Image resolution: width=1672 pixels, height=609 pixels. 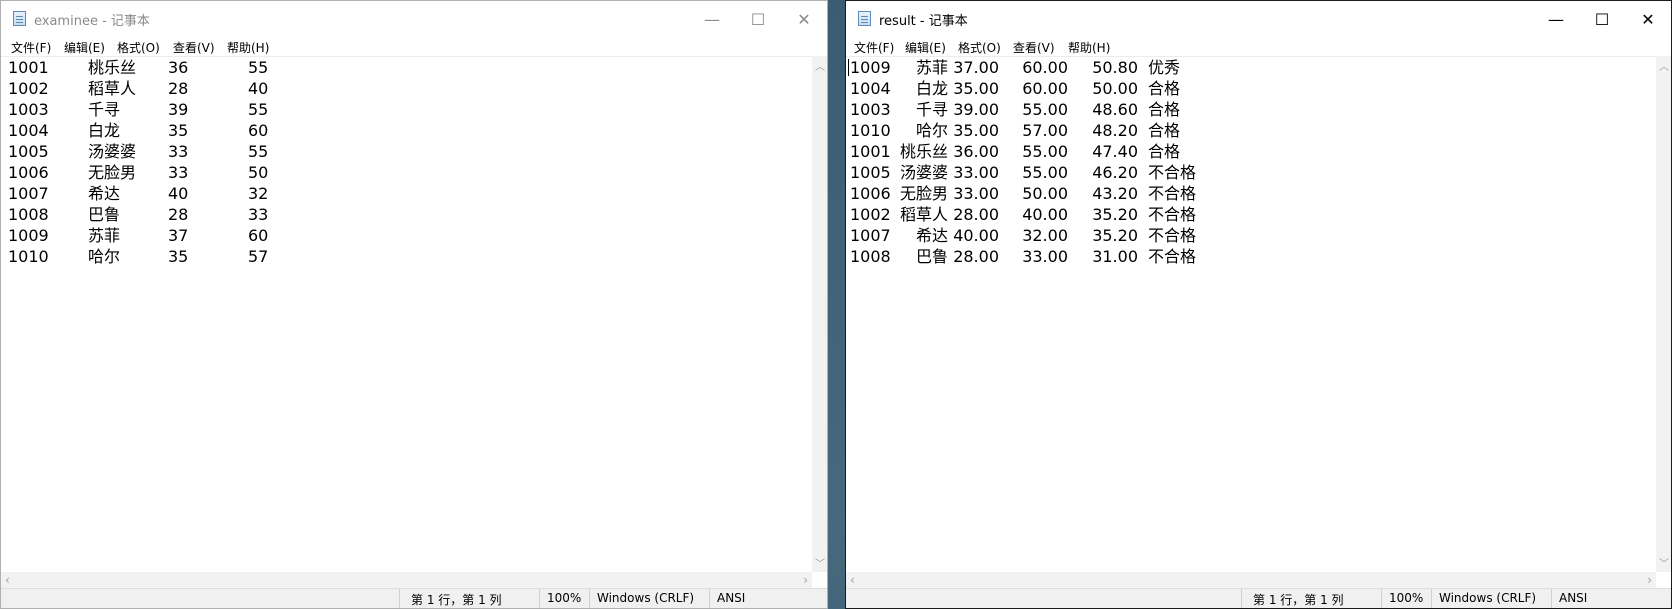 What do you see at coordinates (1115, 109) in the screenshot?
I see `cell-average: 48.60` at bounding box center [1115, 109].